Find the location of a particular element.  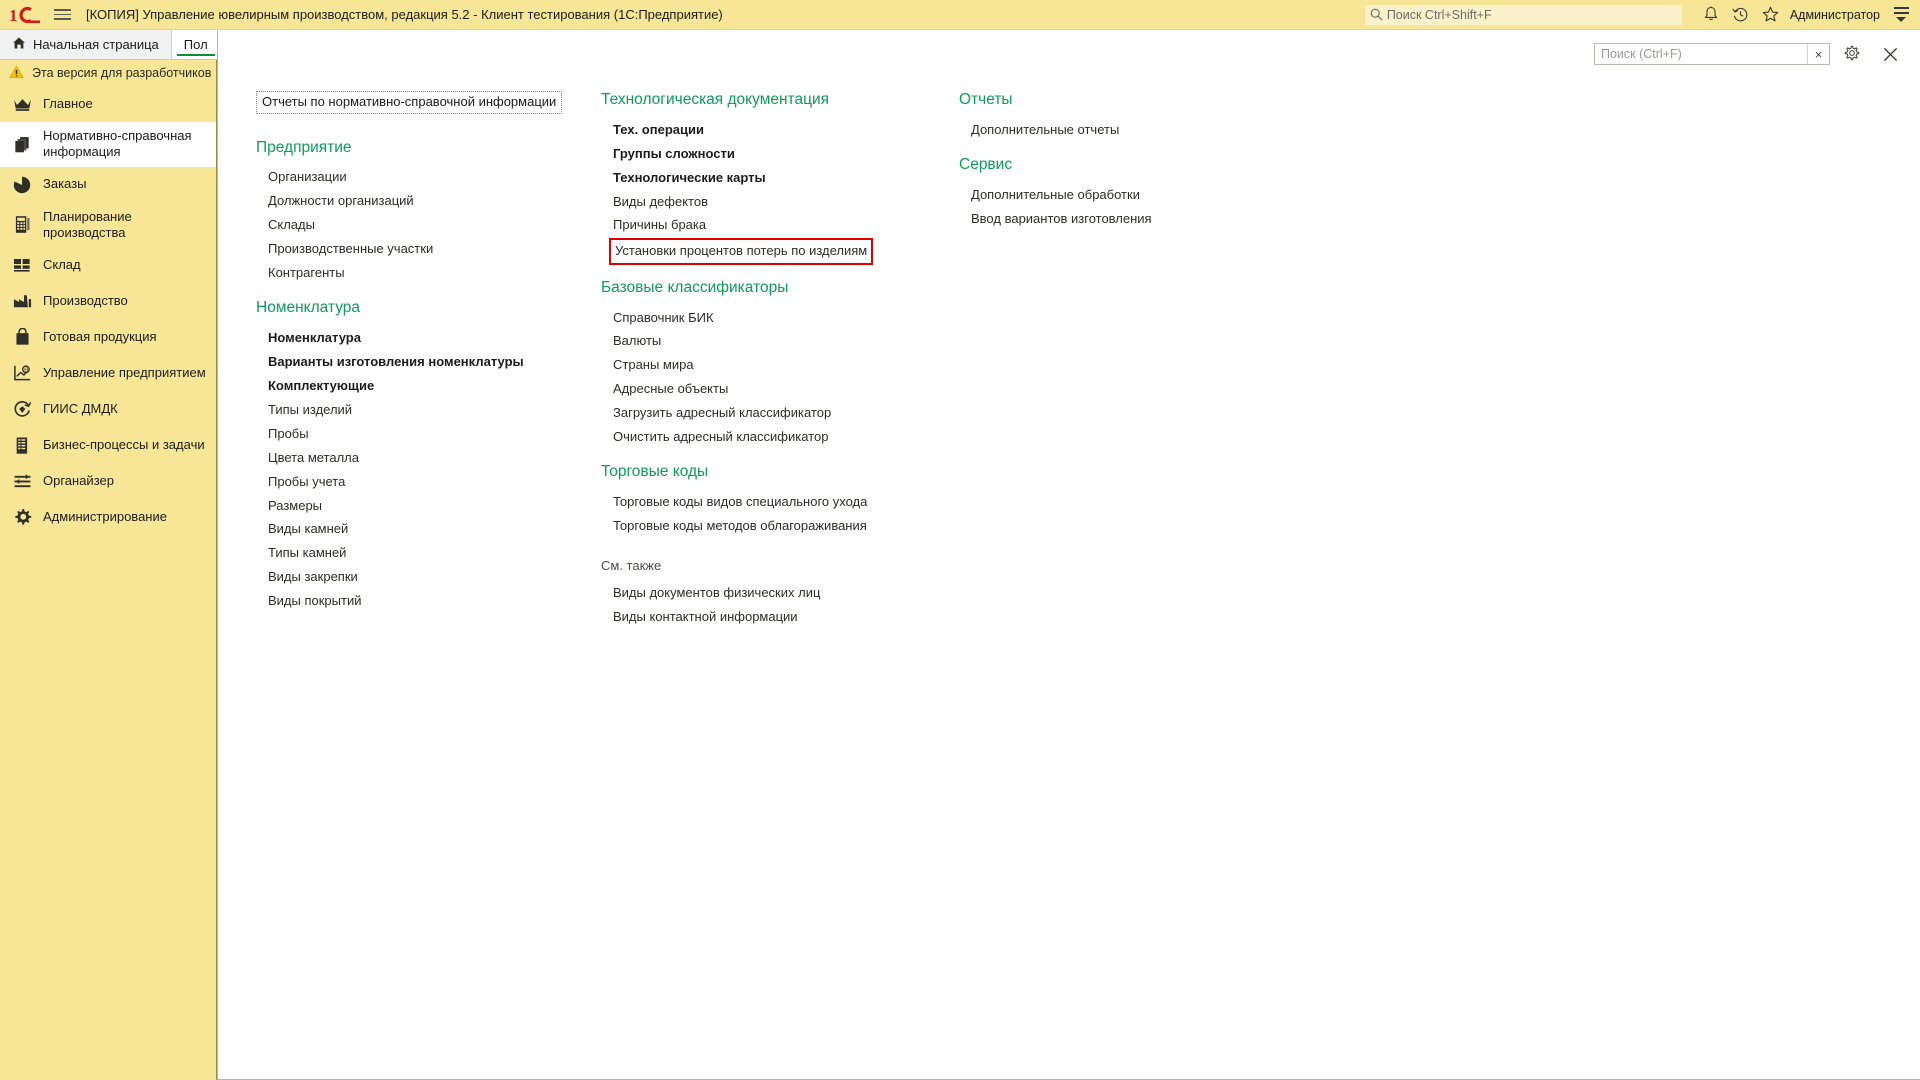

search-icon is located at coordinates (1376, 14).